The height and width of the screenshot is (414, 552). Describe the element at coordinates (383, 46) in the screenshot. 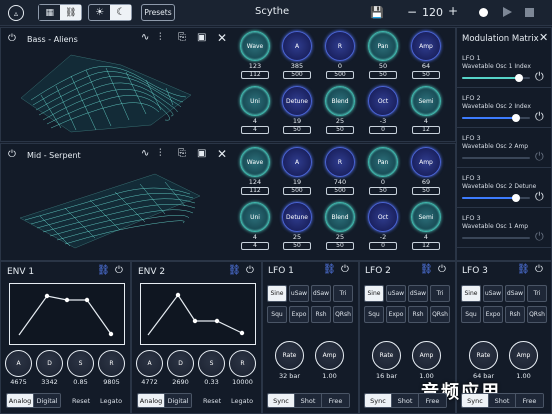

I see `knob-pan: Pan` at that location.